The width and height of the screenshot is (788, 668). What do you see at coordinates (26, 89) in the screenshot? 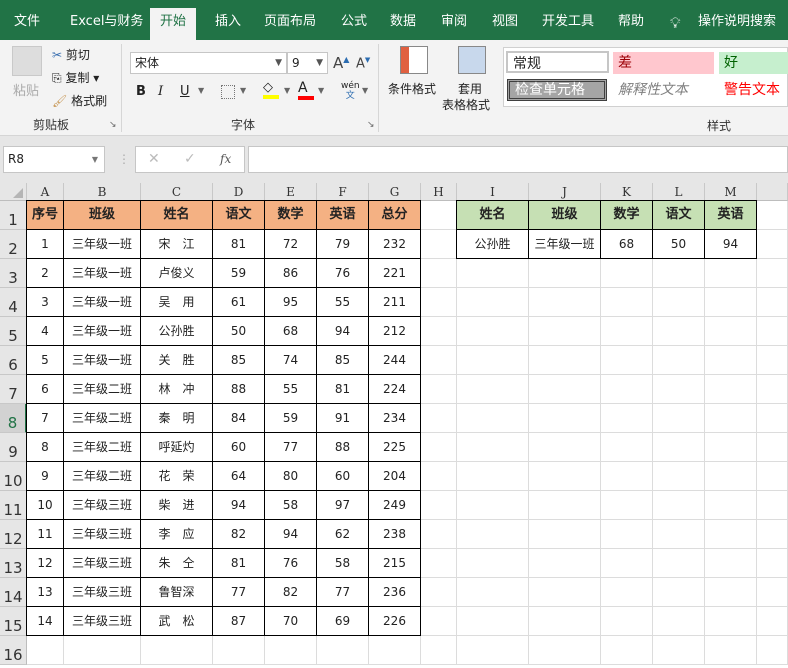
I see `paste-button: 粘贴` at bounding box center [26, 89].